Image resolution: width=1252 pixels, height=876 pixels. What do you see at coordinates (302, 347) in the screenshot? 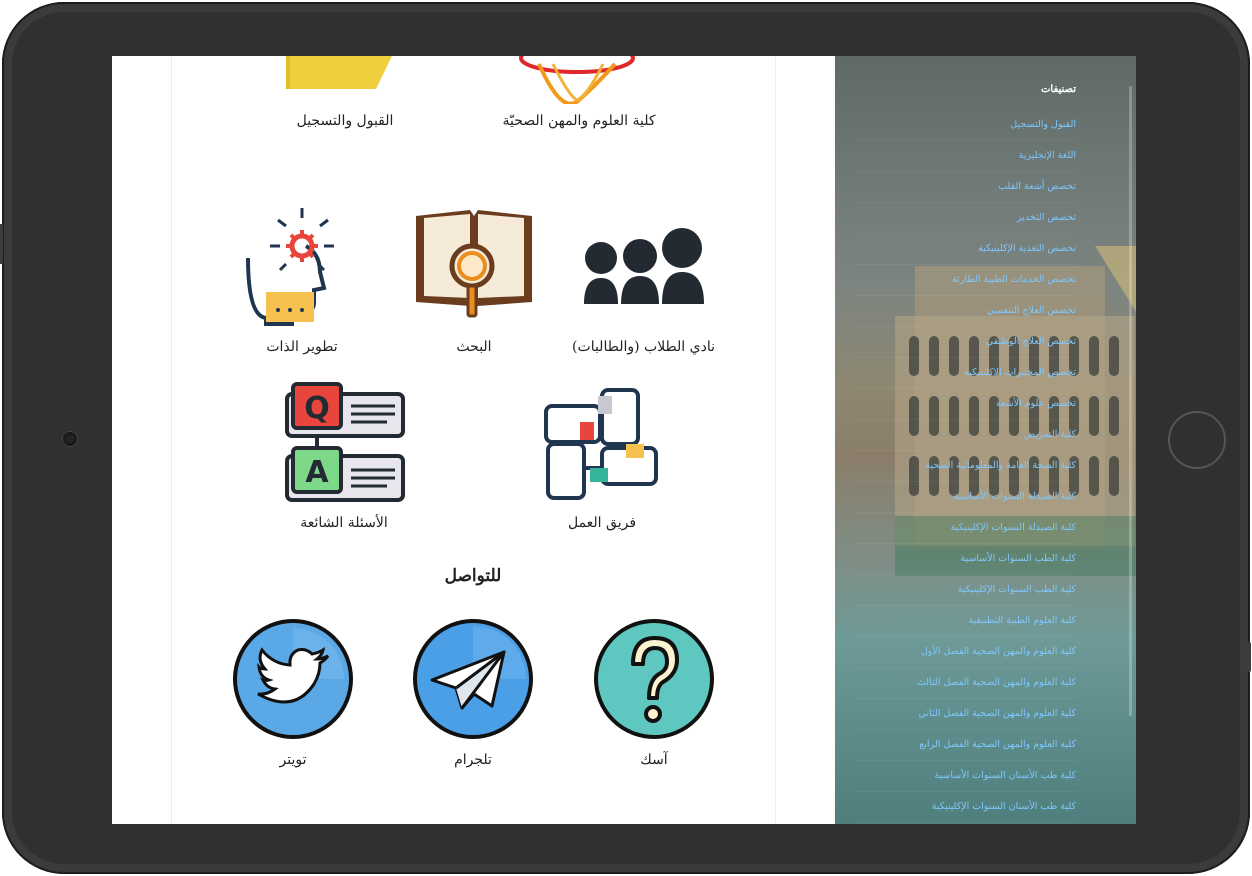
I see `self-development-label: تطوير الذات` at bounding box center [302, 347].